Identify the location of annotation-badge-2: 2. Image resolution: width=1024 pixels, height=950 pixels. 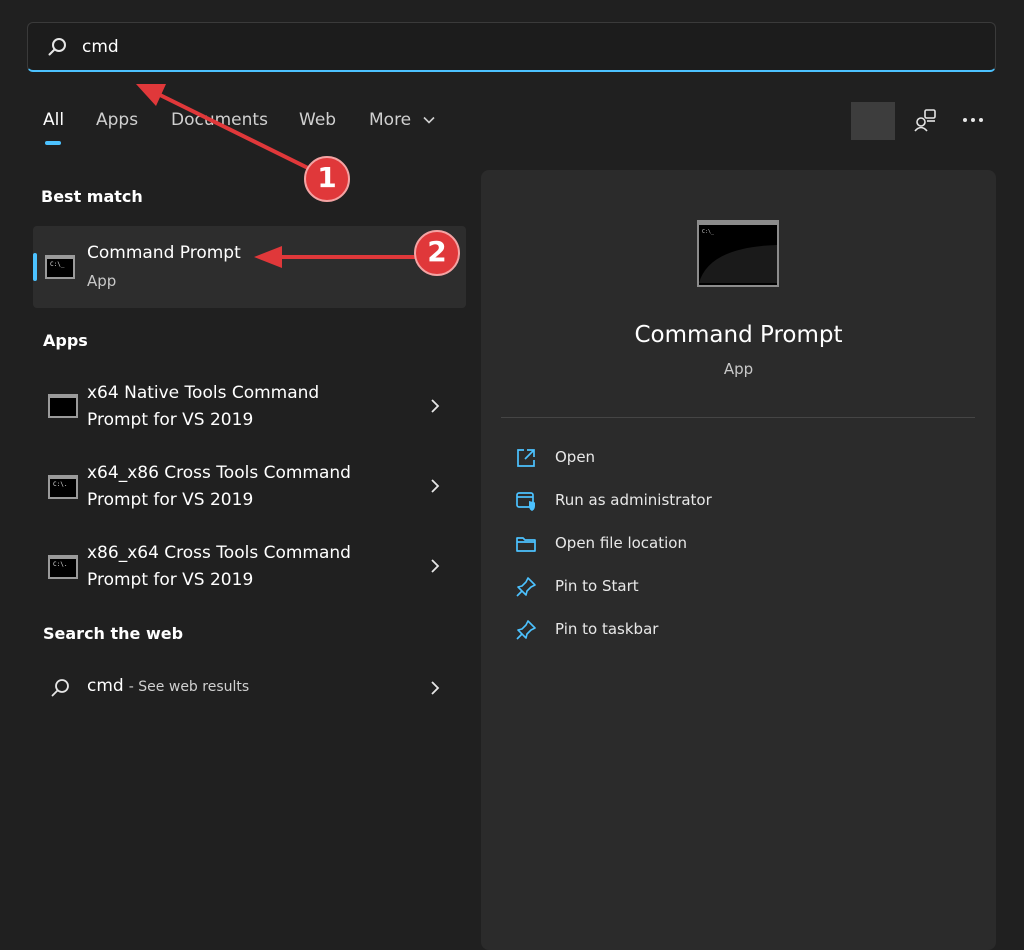
(437, 253).